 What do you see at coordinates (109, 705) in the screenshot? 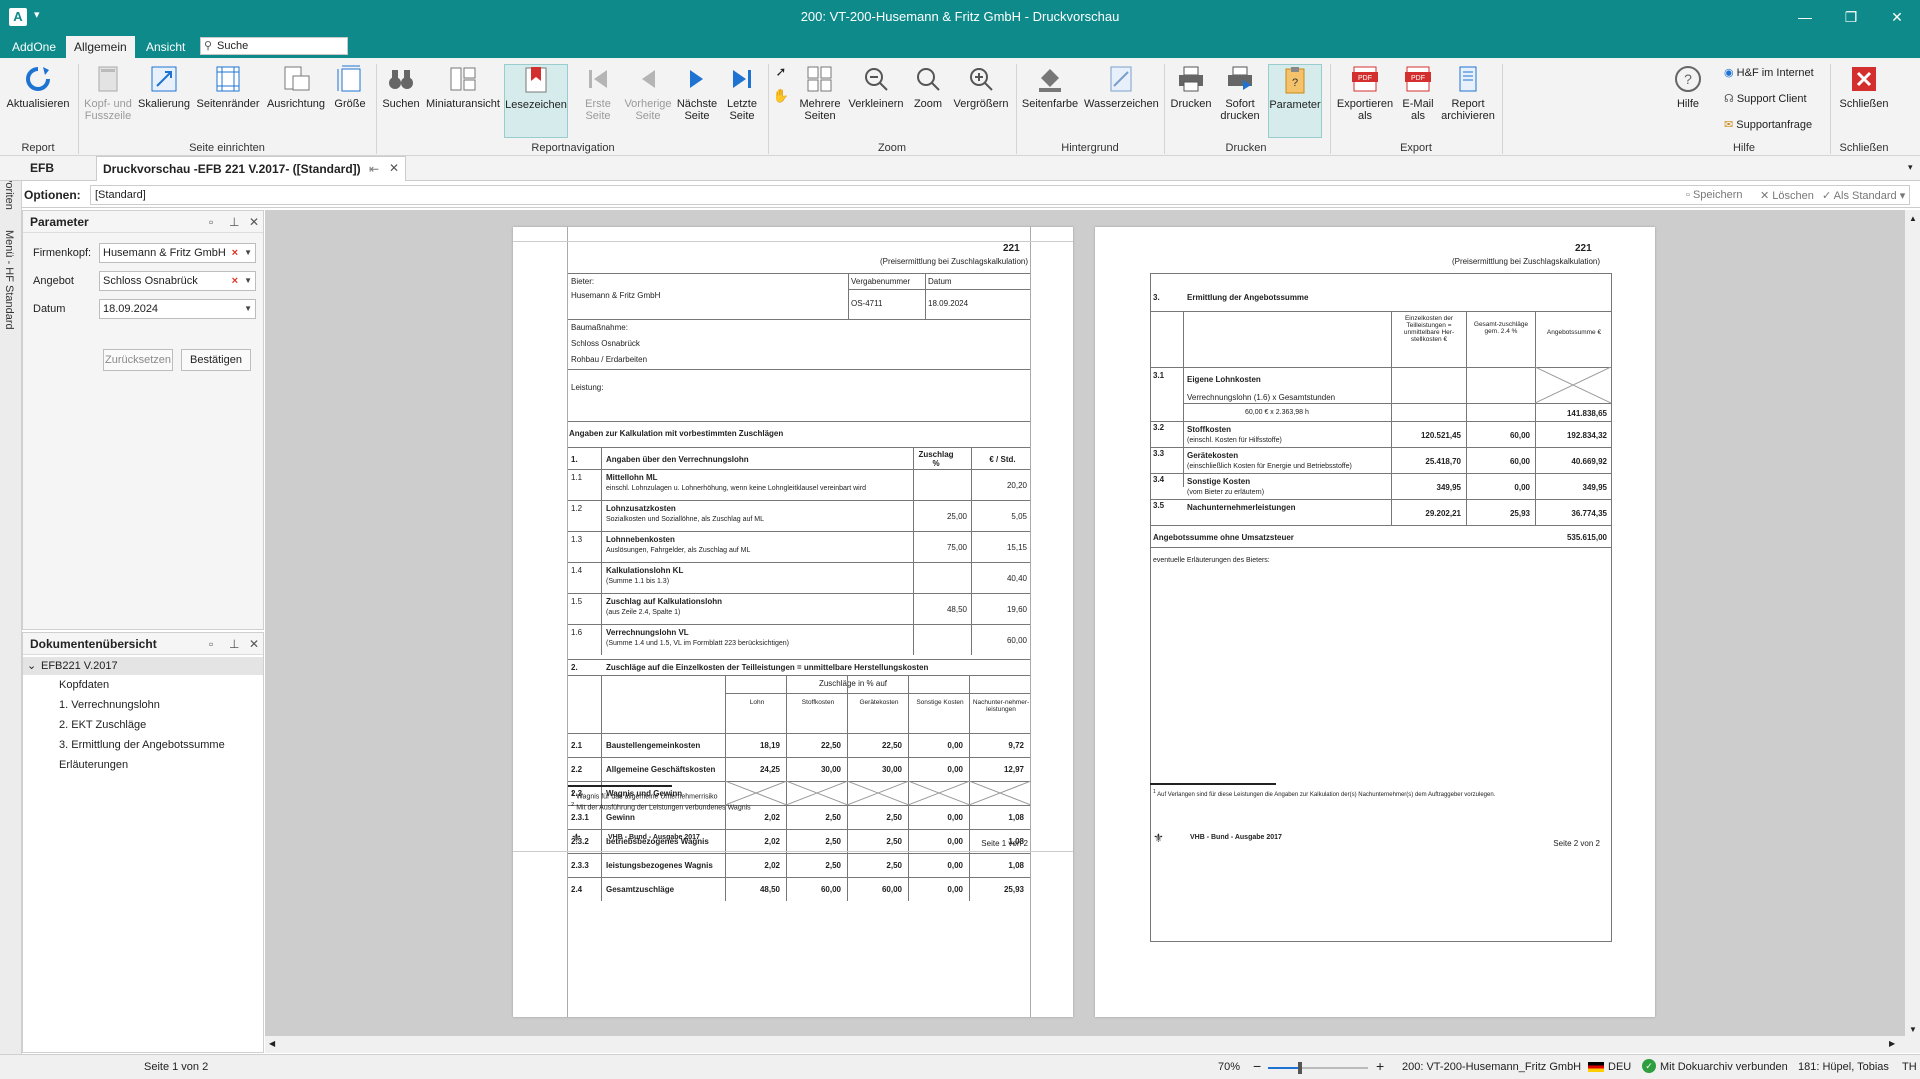
I see `tree-item-verrechnungslohn: 1. Verrechnungslohn` at bounding box center [109, 705].